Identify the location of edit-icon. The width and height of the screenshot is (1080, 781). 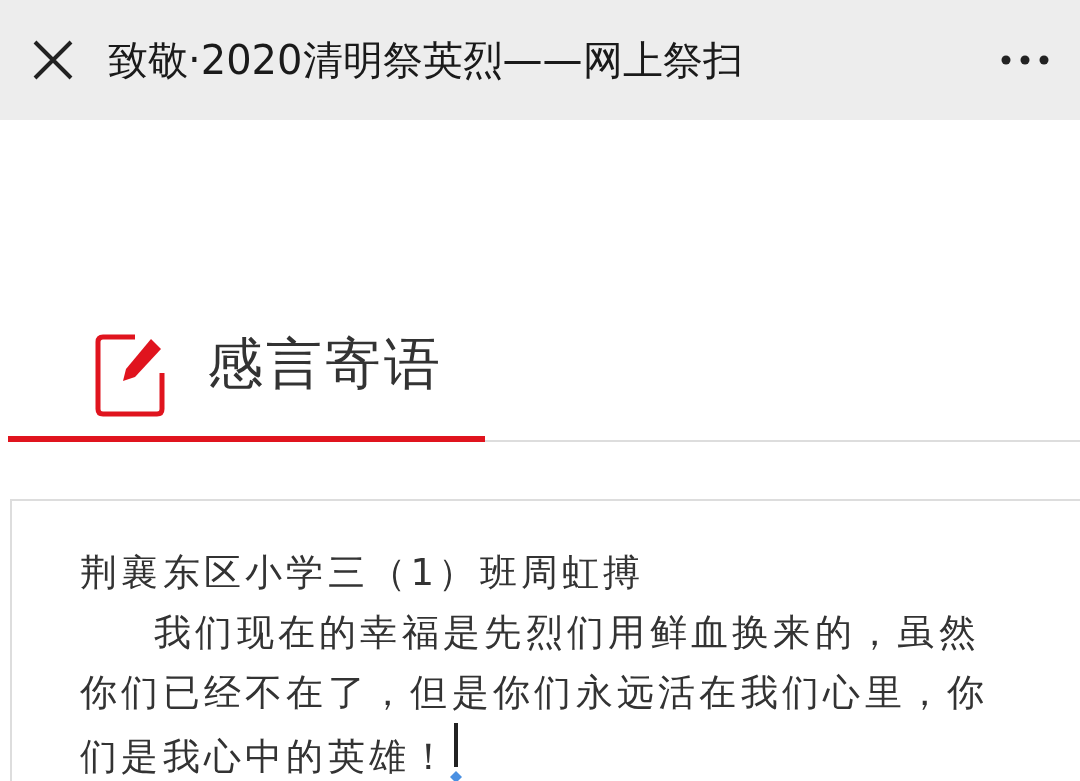
(131, 375).